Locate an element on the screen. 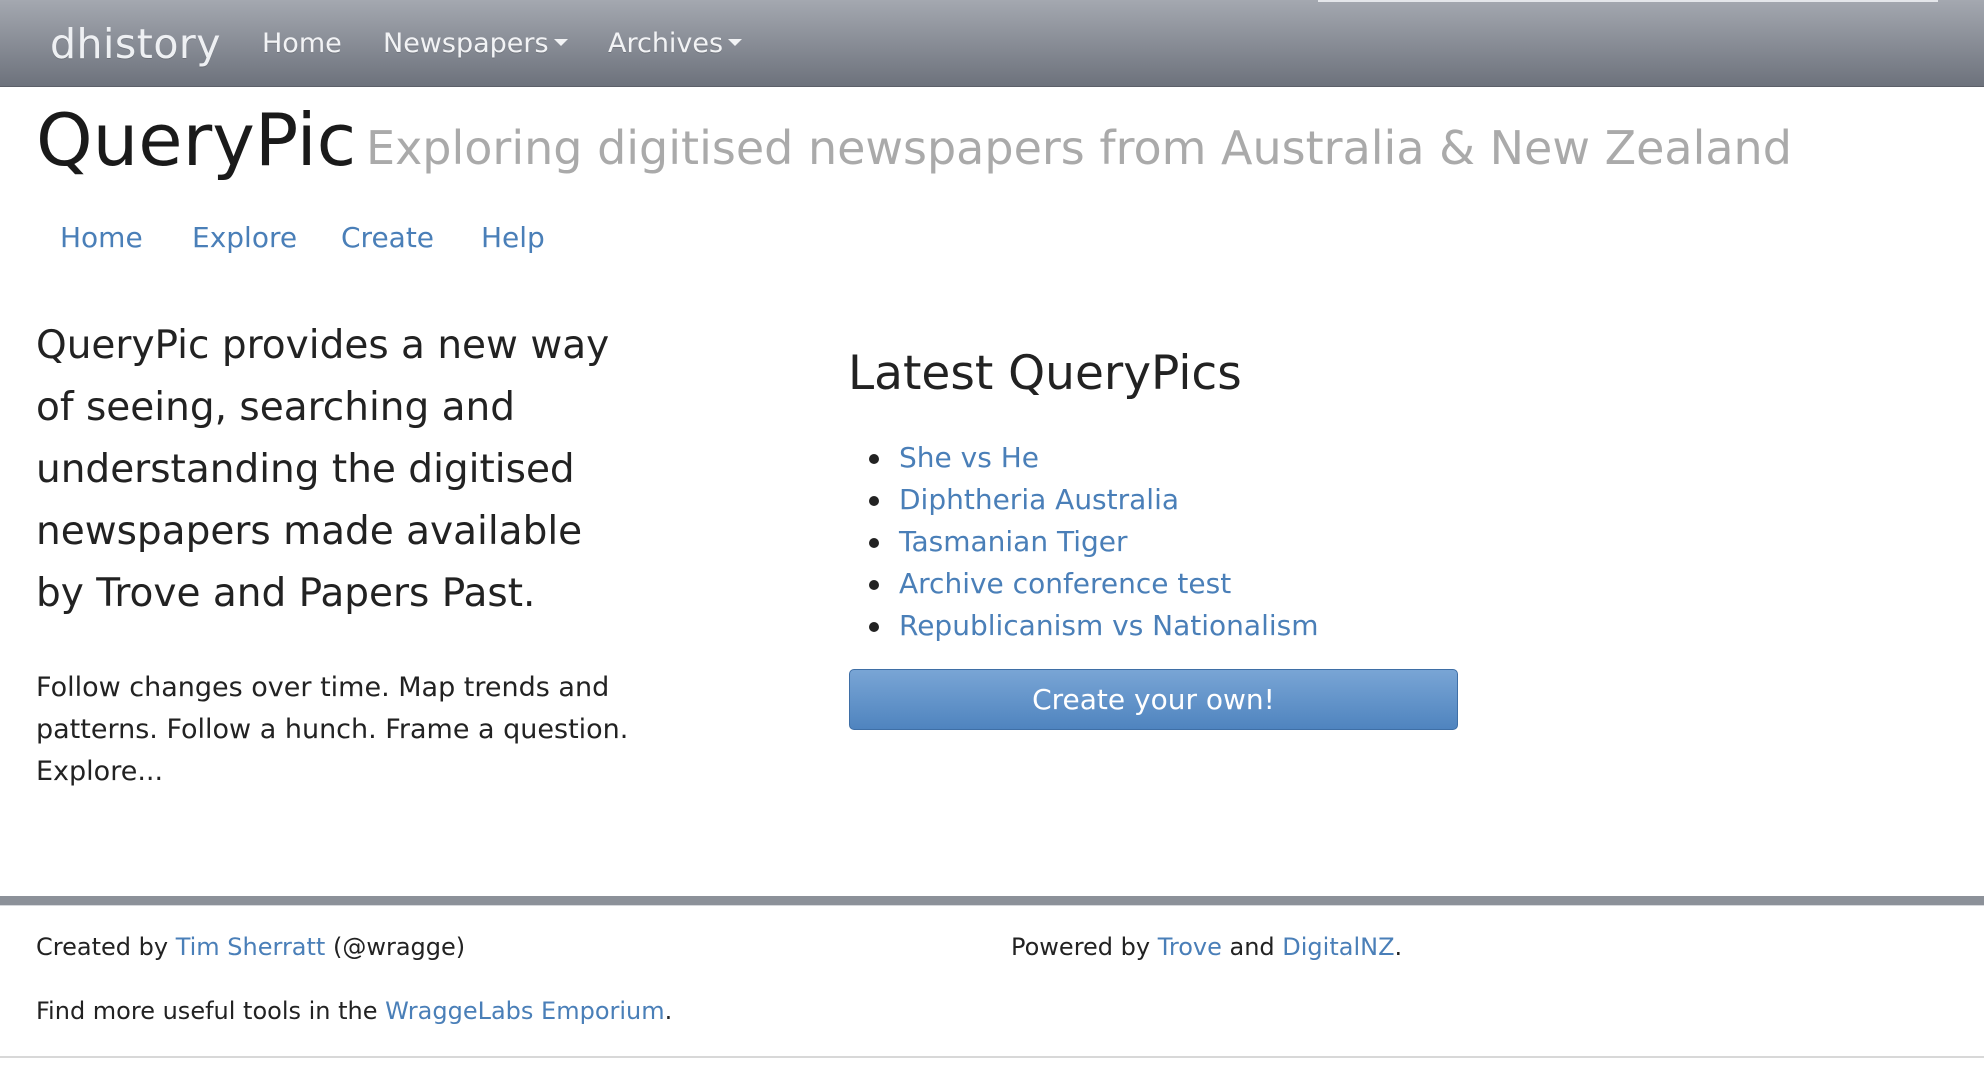 The height and width of the screenshot is (1074, 1984). querypic-link: Diphtheria Australia is located at coordinates (1039, 499).